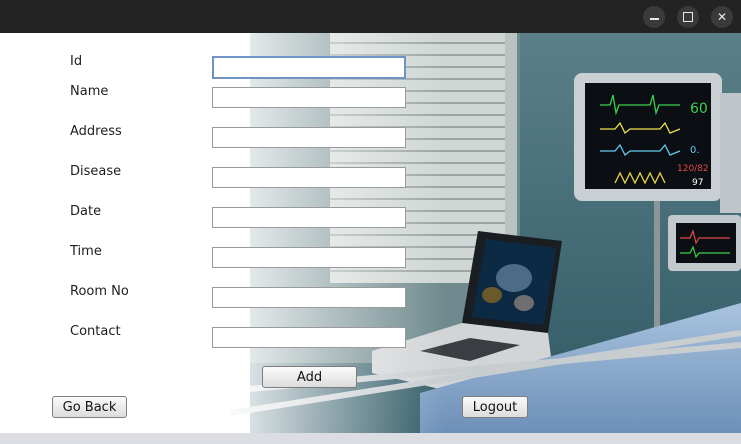 This screenshot has height=444, width=741. What do you see at coordinates (309, 217) in the screenshot?
I see `date-field` at bounding box center [309, 217].